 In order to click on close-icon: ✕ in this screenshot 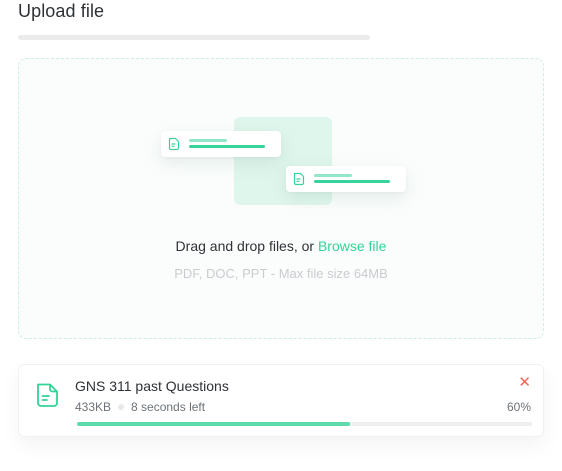, I will do `click(524, 383)`.